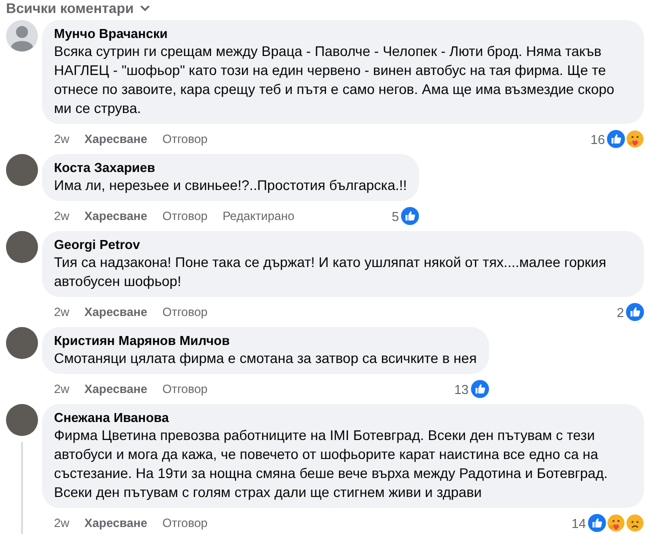 This screenshot has height=545, width=660. What do you see at coordinates (461, 389) in the screenshot?
I see `reaction-count: 13` at bounding box center [461, 389].